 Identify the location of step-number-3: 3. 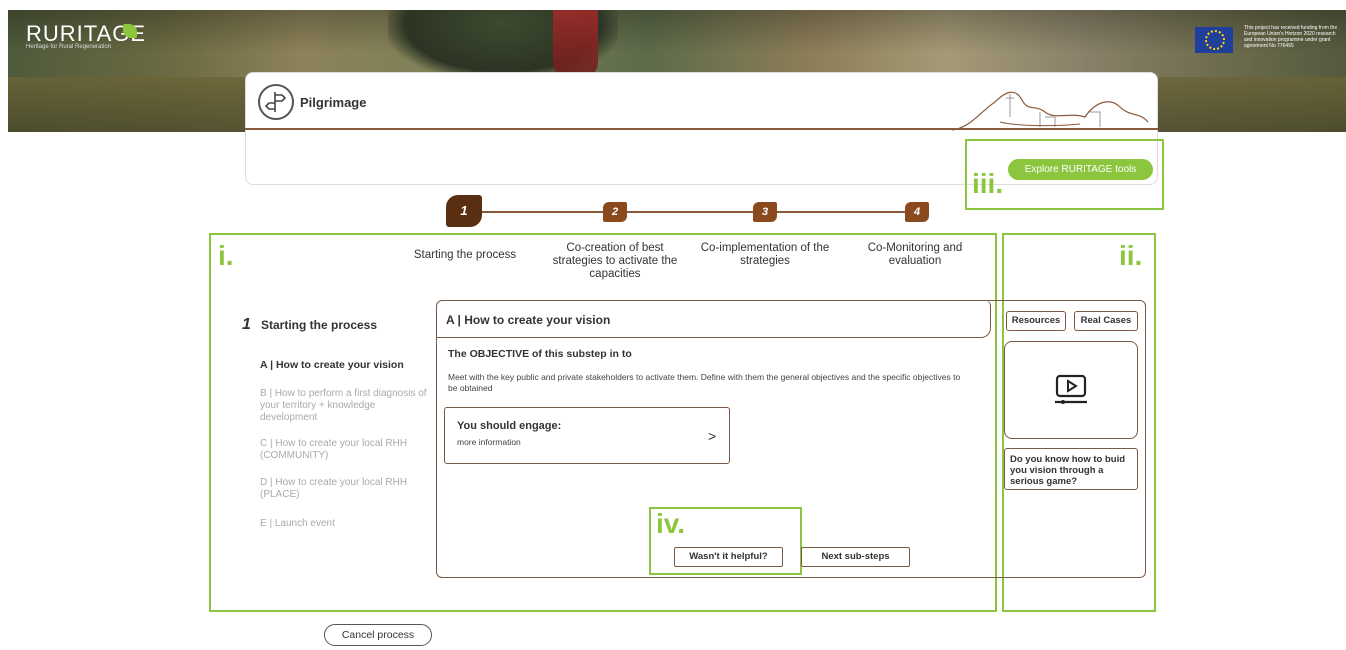
(765, 212).